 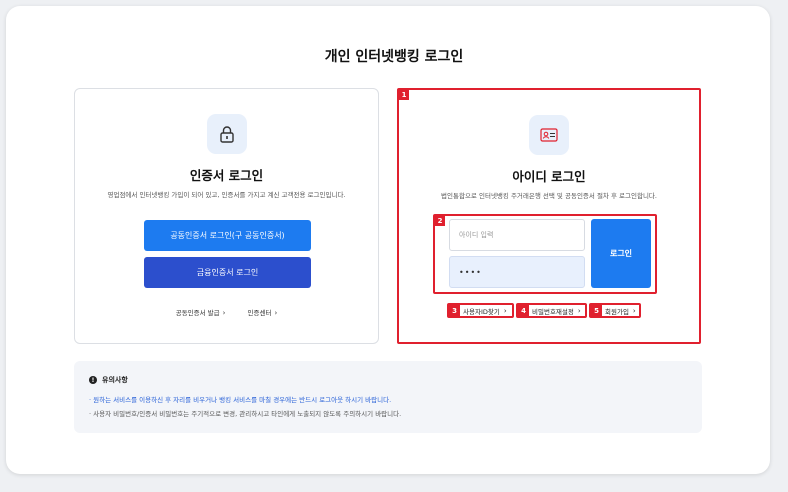 I want to click on id-input: 아이디 입력, so click(x=517, y=235).